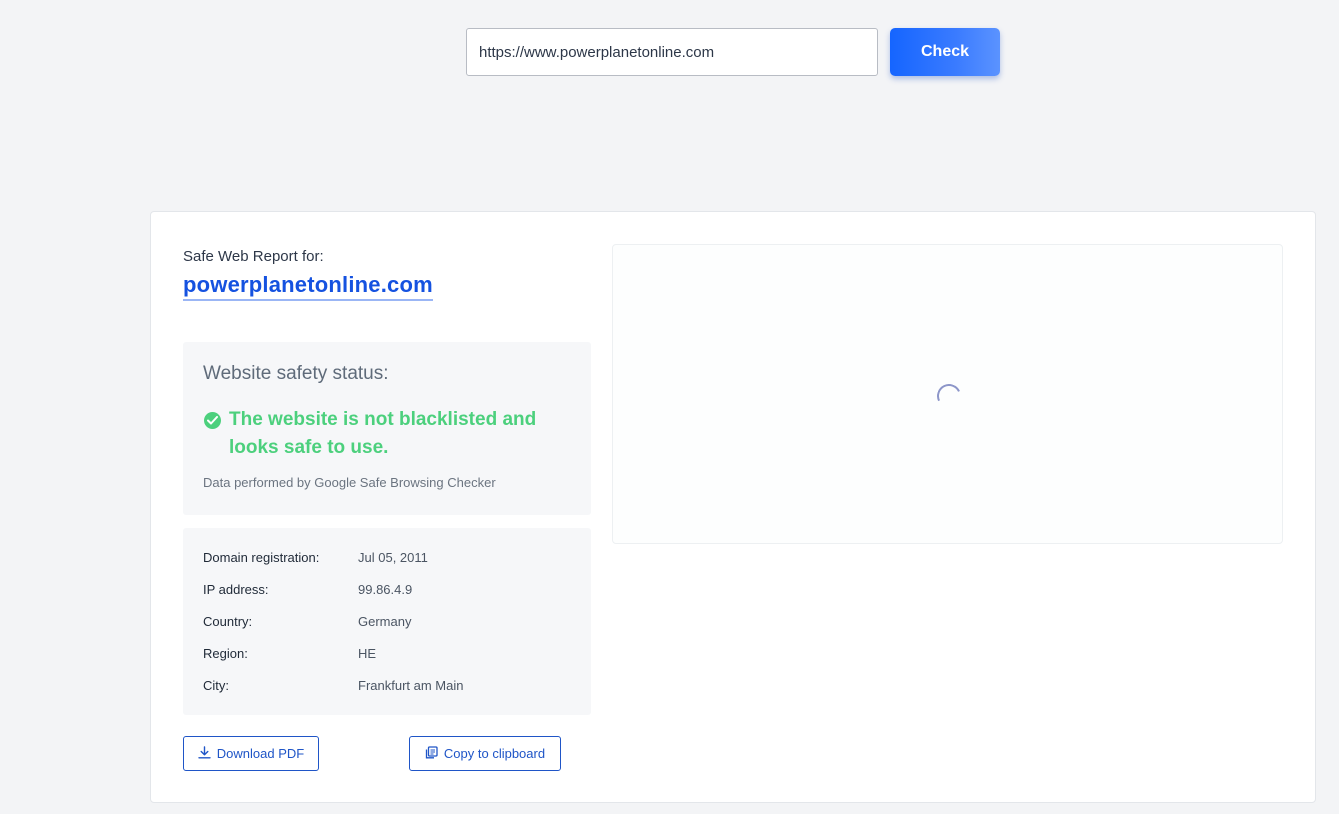 Image resolution: width=1339 pixels, height=814 pixels. Describe the element at coordinates (672, 52) in the screenshot. I see `url-input` at that location.